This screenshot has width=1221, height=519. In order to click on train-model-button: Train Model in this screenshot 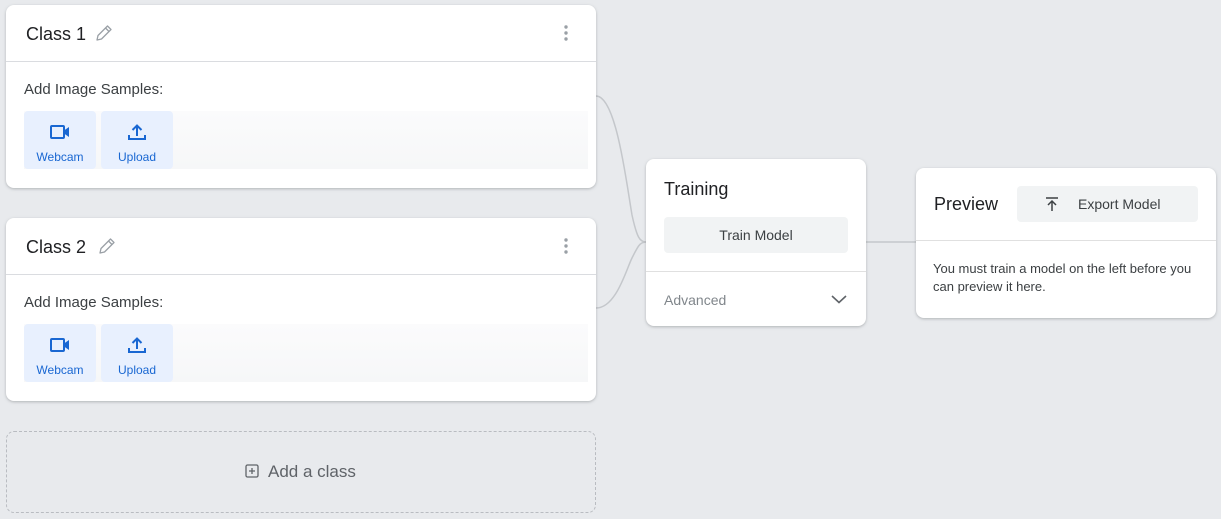, I will do `click(756, 235)`.